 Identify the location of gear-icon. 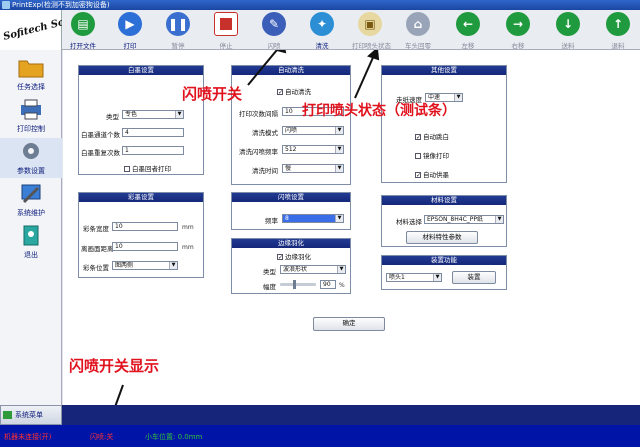
(31, 151).